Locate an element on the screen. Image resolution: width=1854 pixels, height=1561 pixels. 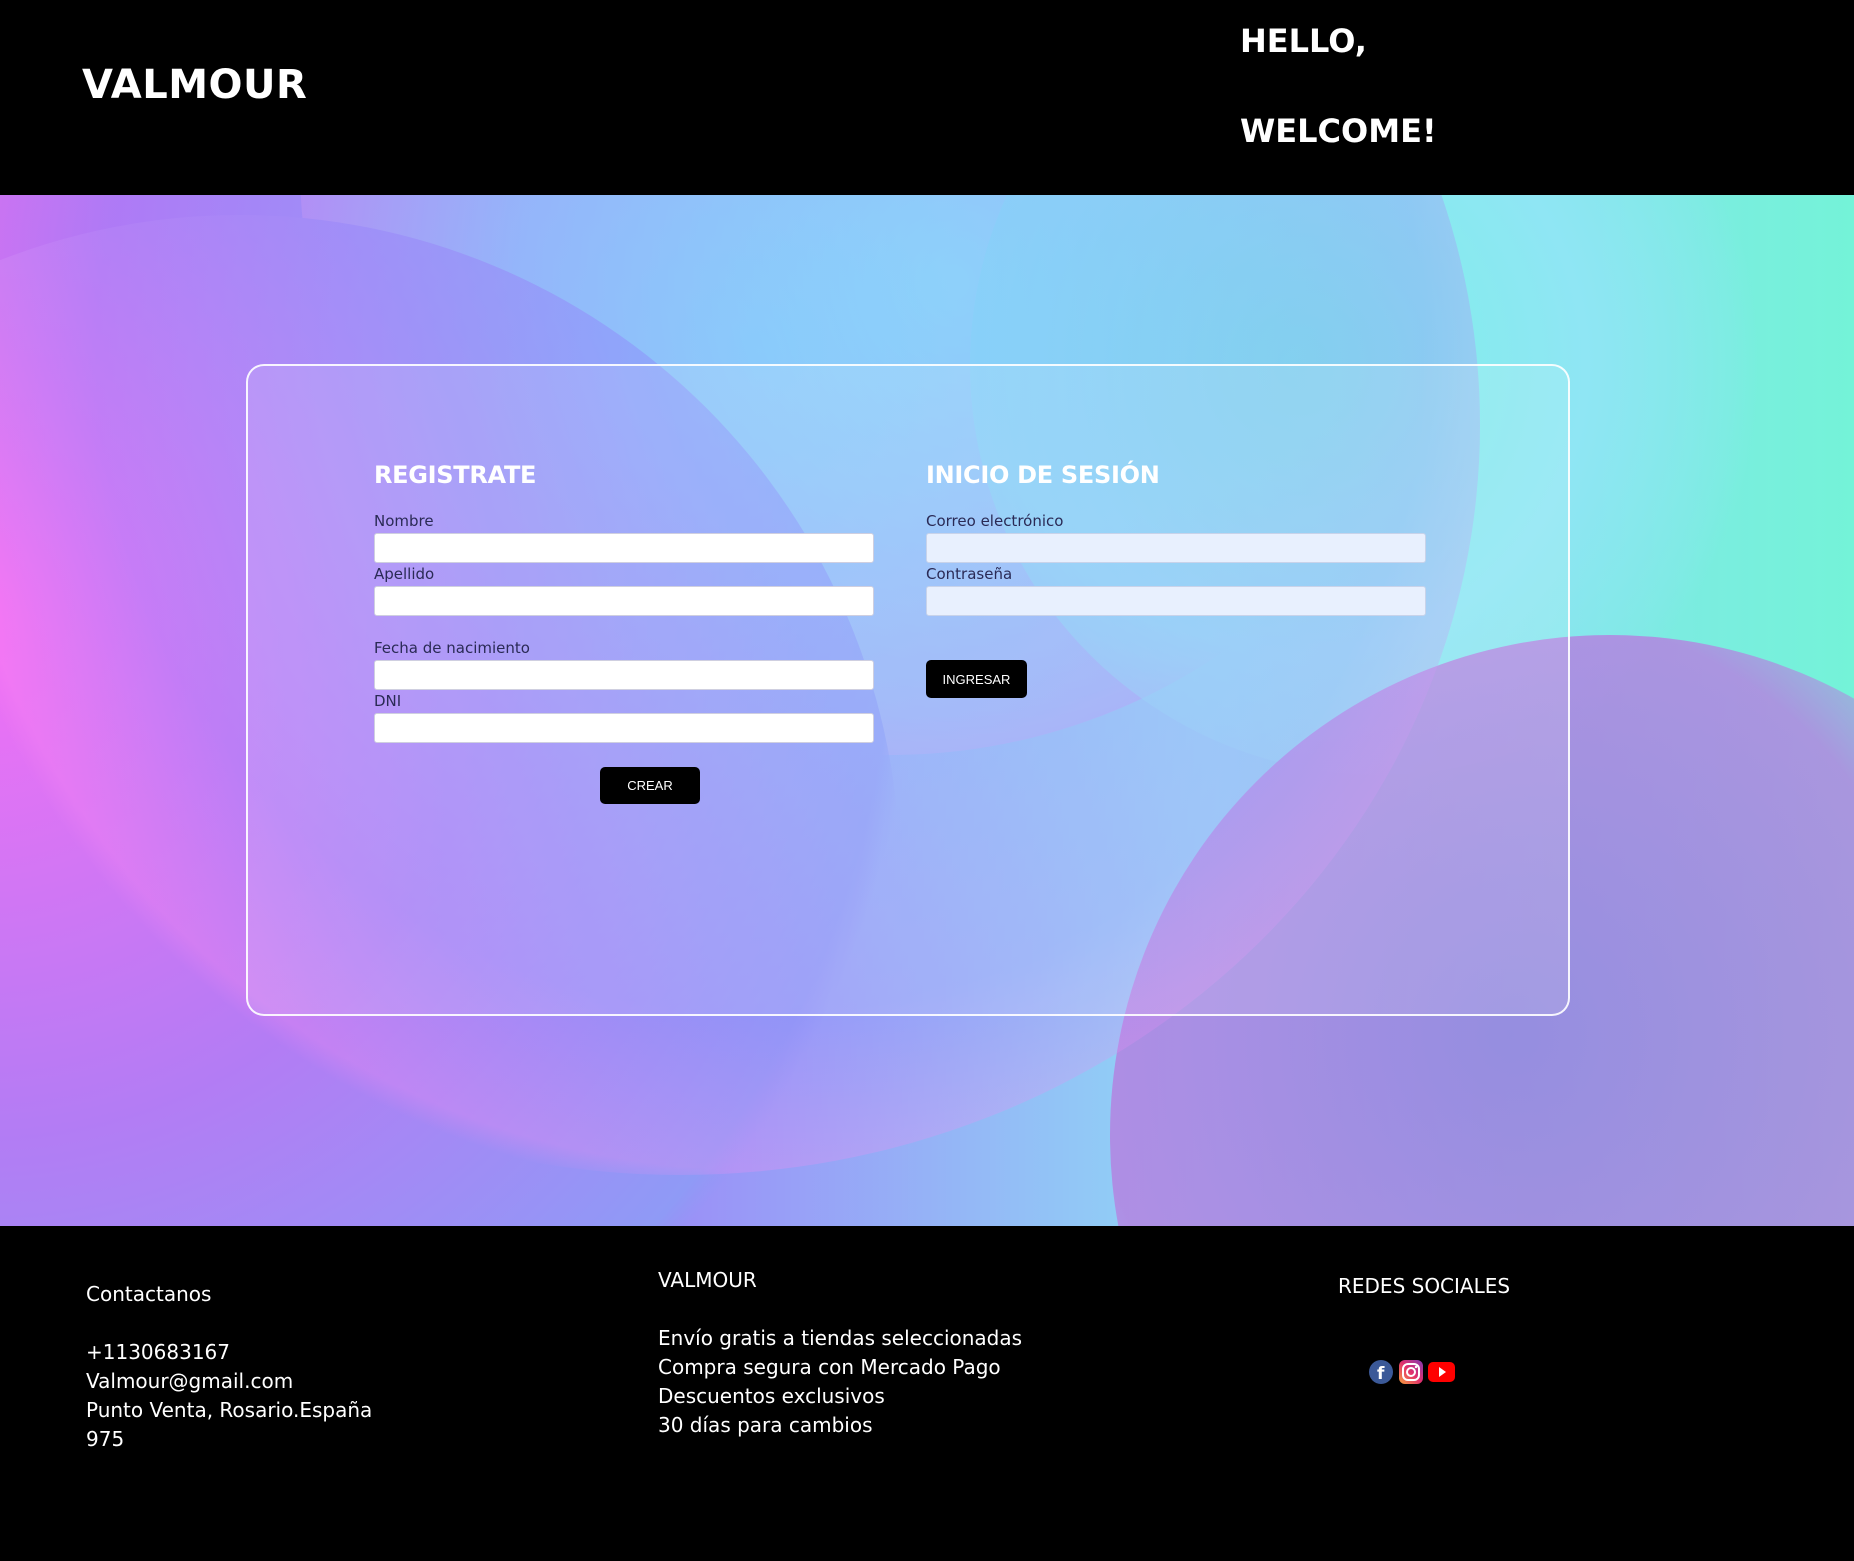
facebook-icon: f is located at coordinates (1381, 1372).